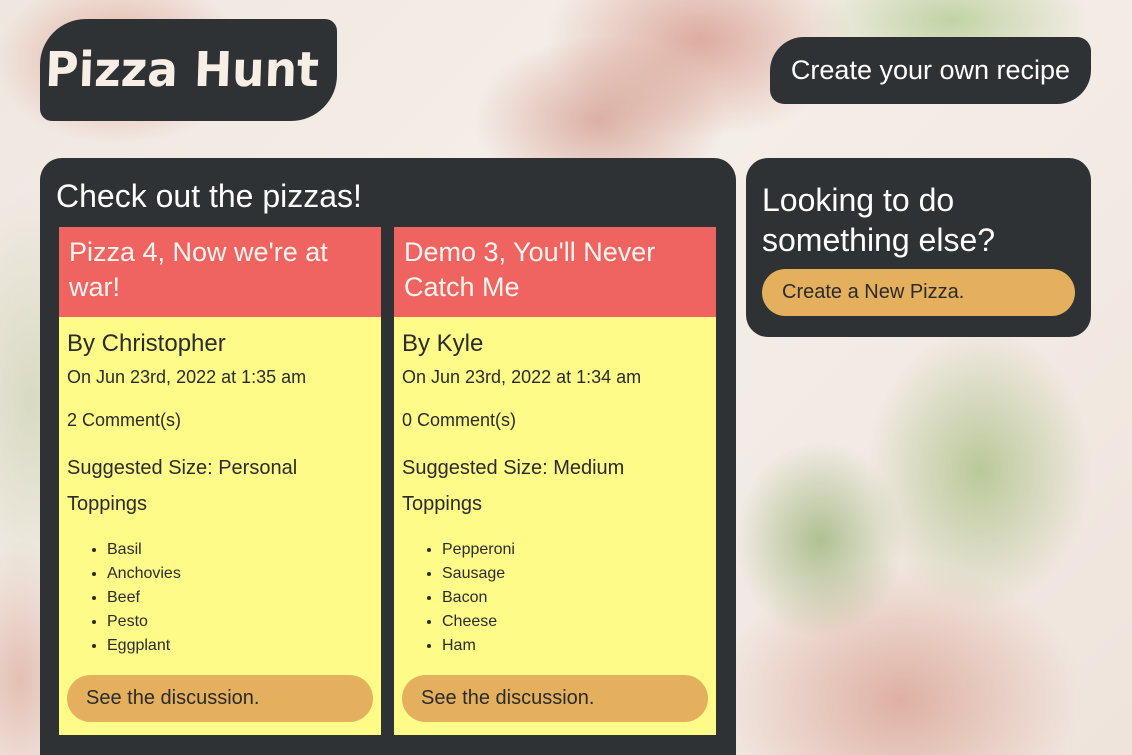 The height and width of the screenshot is (755, 1132). I want to click on topping-item: Basil, so click(240, 550).